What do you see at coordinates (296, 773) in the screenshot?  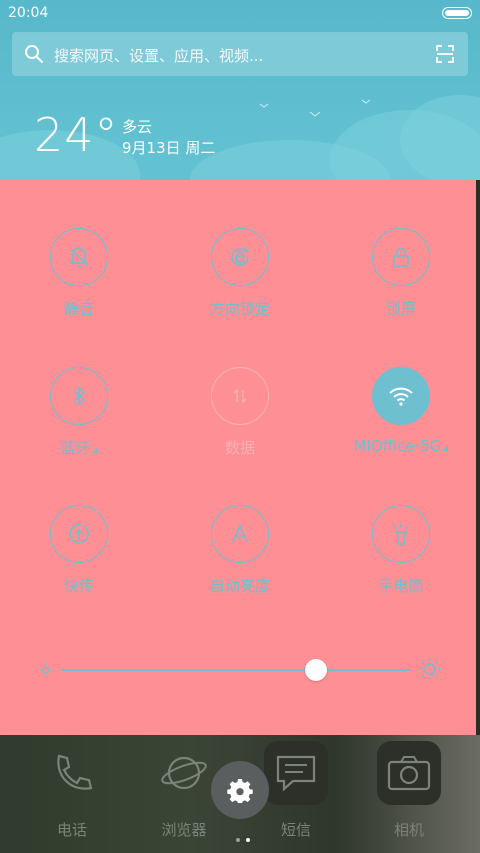 I see `message-icon` at bounding box center [296, 773].